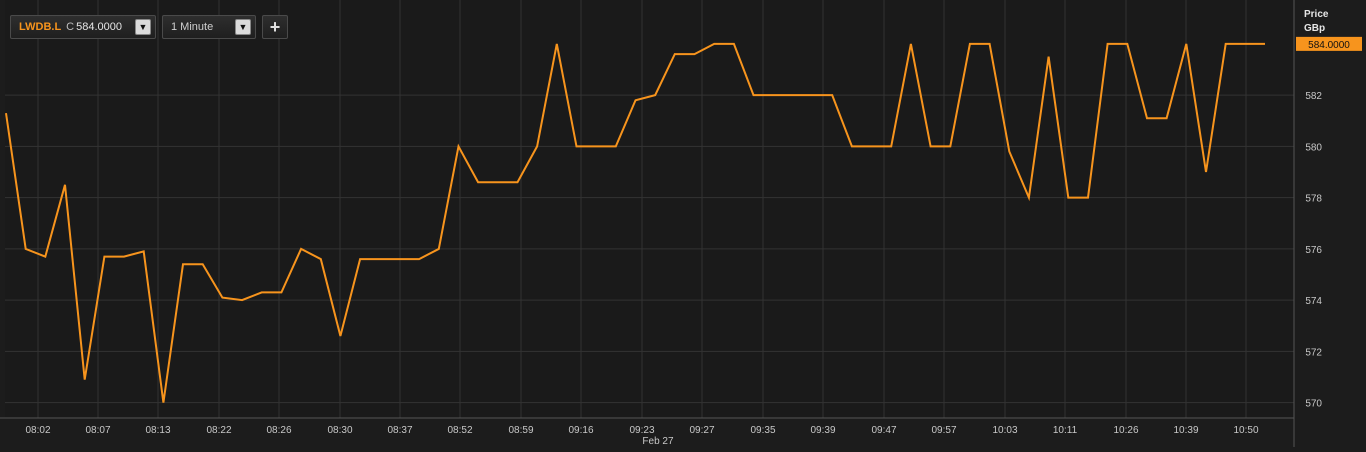  What do you see at coordinates (883, 430) in the screenshot?
I see `x-tick-label: 09:47` at bounding box center [883, 430].